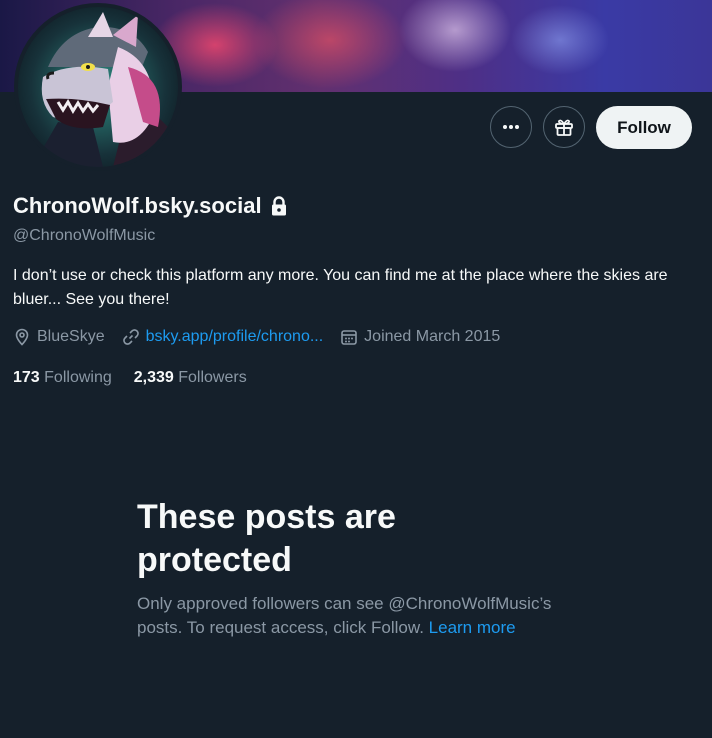  Describe the element at coordinates (84, 235) in the screenshot. I see `profile-handle: @ChronoWolfMusic` at that location.